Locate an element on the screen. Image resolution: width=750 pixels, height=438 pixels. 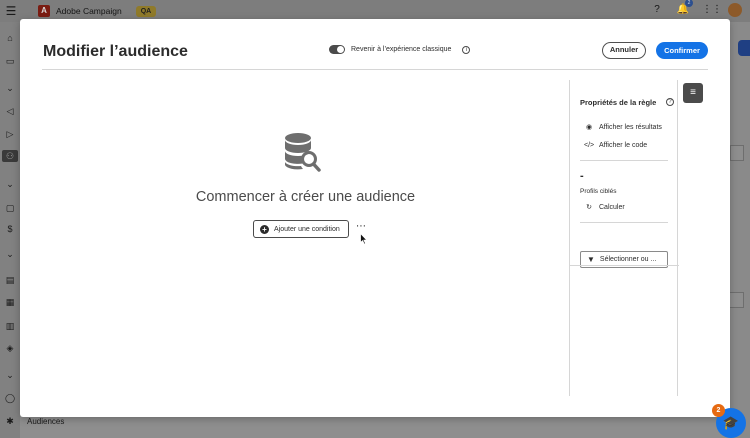
megaphone-icon: ◁ is located at coordinates (10, 111).